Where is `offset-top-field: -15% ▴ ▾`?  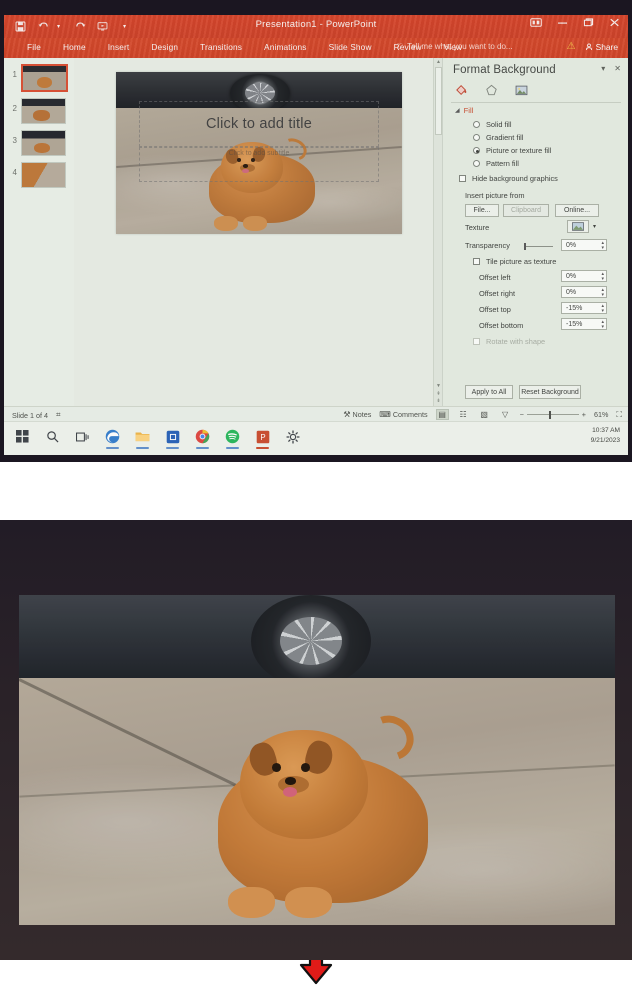
offset-top-field: -15% ▴ ▾ is located at coordinates (584, 308).